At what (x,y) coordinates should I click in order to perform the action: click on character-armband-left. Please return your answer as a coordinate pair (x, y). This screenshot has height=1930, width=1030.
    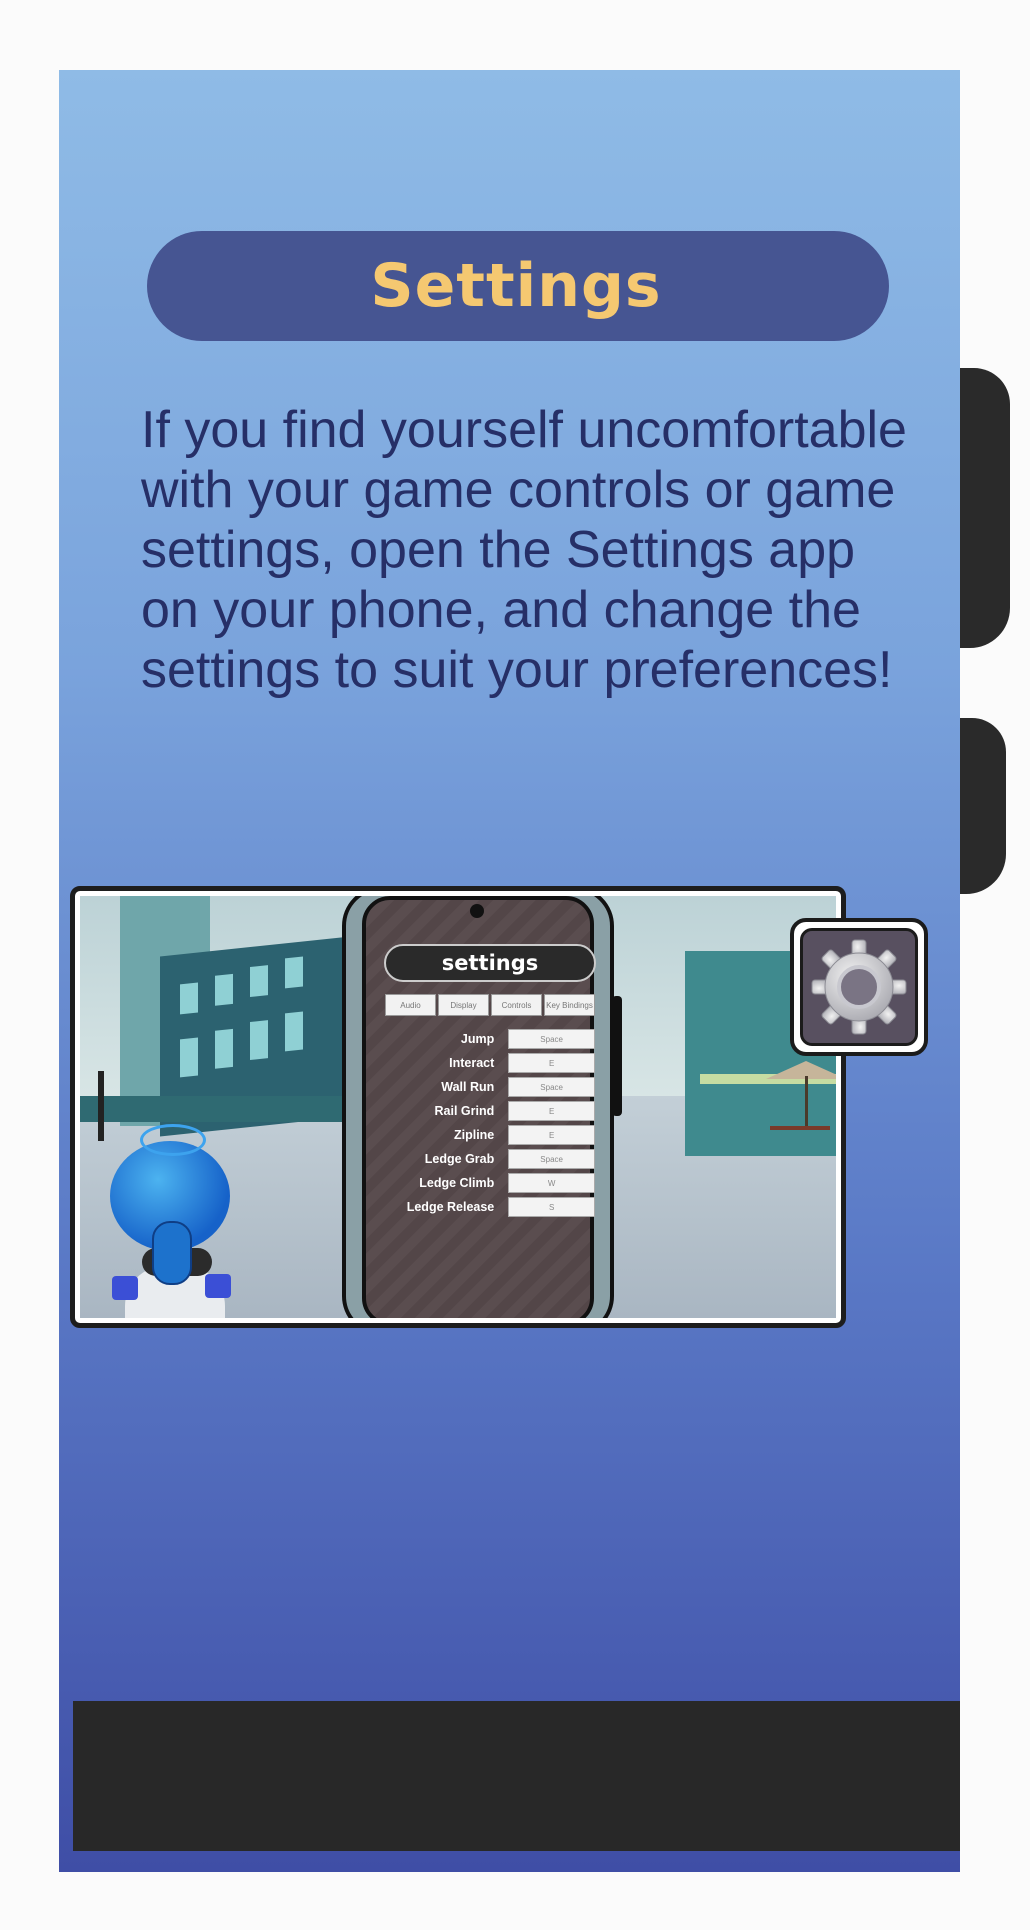
    Looking at the image, I should click on (125, 1288).